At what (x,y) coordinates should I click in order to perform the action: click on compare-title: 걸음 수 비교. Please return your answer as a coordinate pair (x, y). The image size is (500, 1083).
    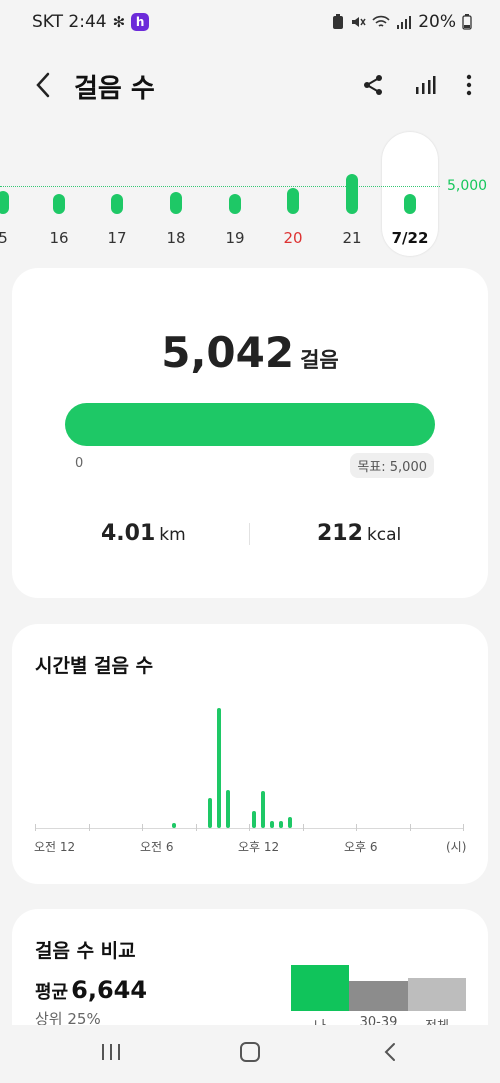
    Looking at the image, I should click on (85, 951).